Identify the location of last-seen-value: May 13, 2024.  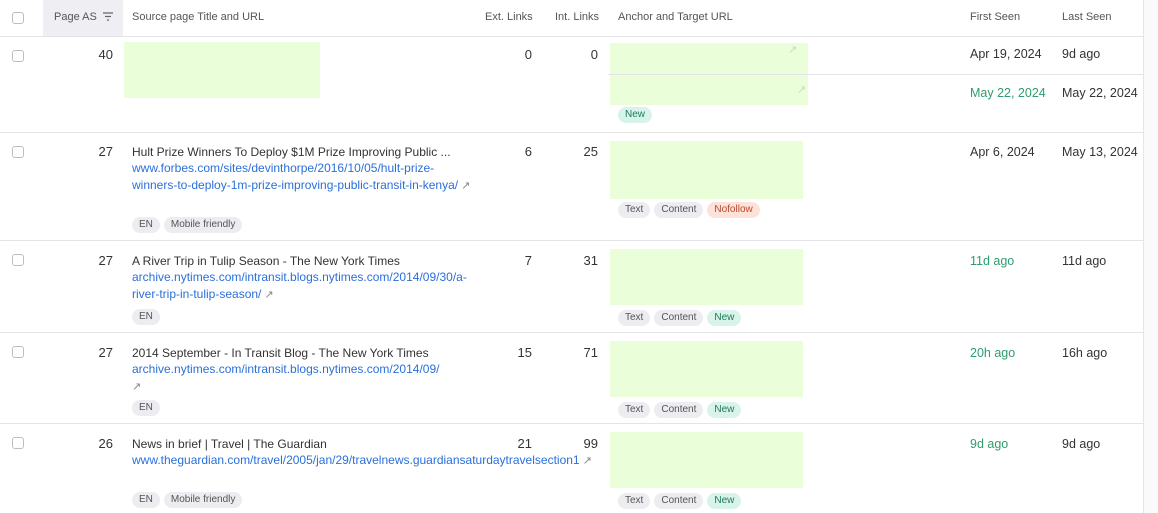
(1100, 152).